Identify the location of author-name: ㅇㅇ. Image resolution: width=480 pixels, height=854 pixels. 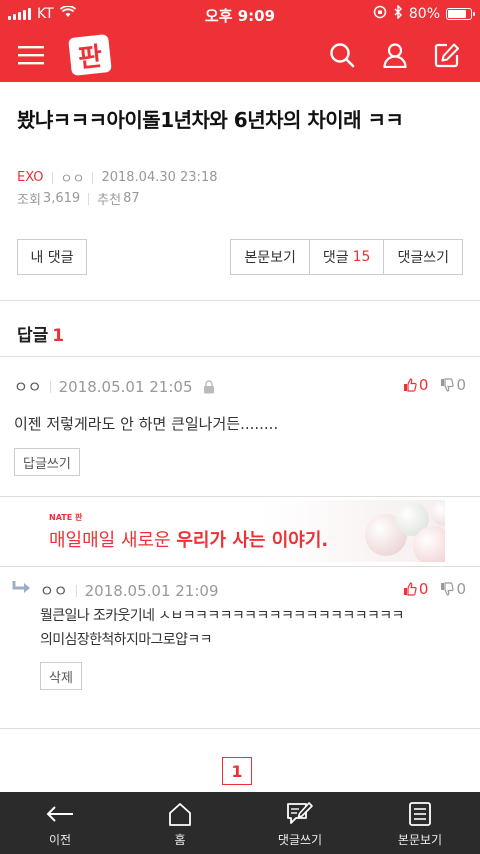
(72, 179).